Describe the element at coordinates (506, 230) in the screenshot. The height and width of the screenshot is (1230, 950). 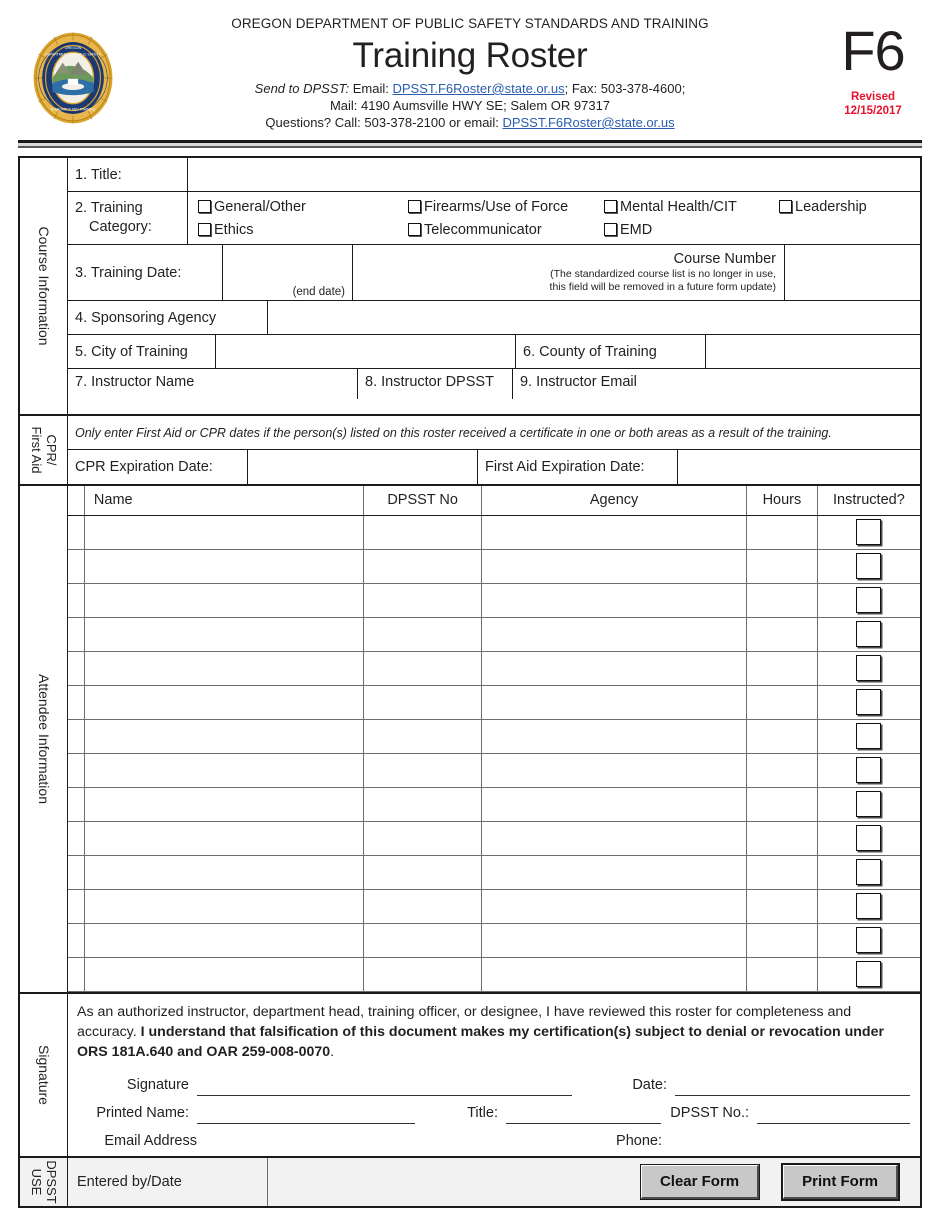
I see `checkbox-telecommunicator: Telecommunicator` at that location.